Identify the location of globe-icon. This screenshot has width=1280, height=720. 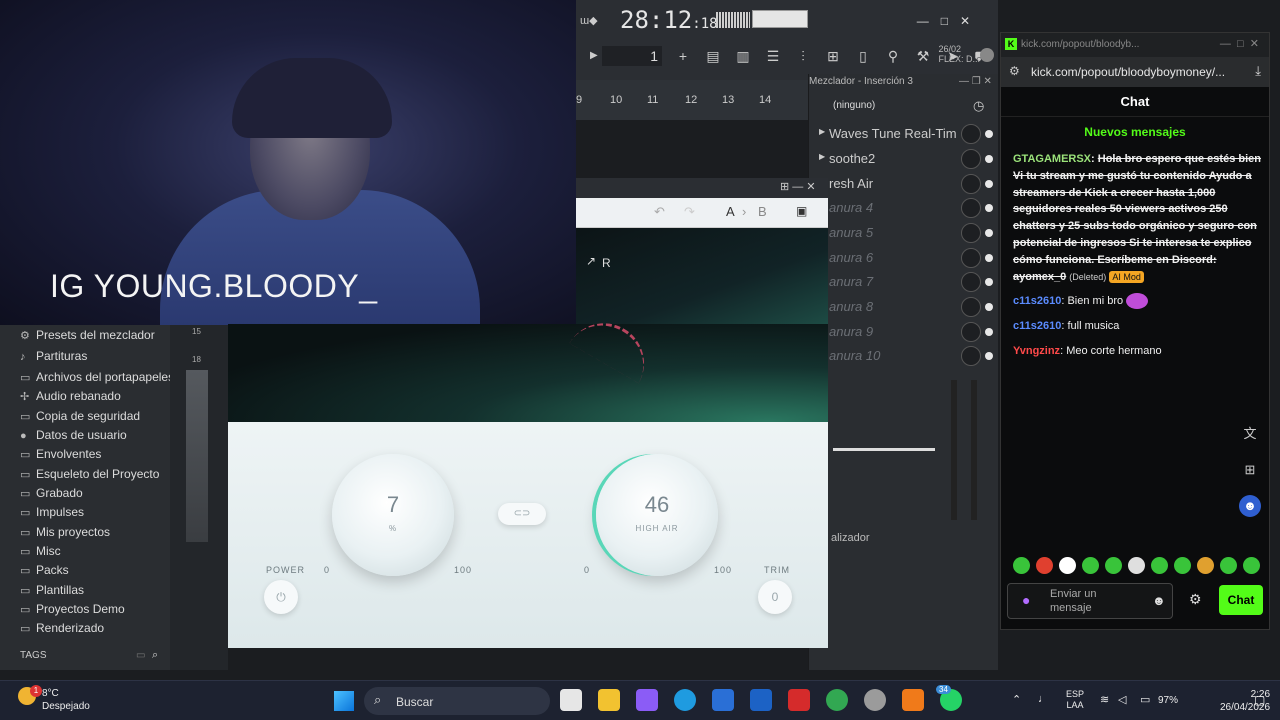
(987, 55).